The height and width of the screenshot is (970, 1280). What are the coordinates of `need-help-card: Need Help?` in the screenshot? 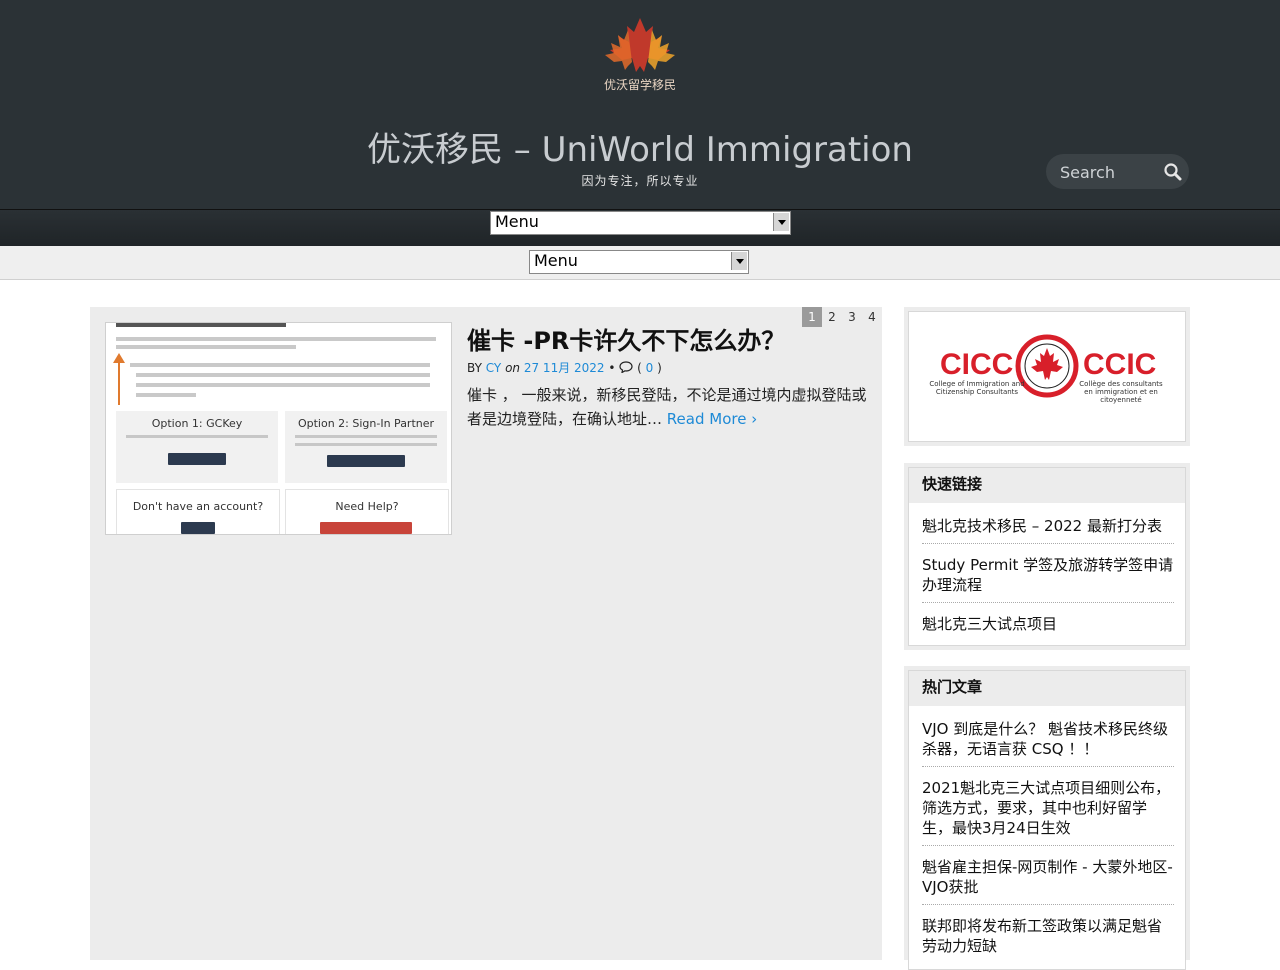 It's located at (367, 511).